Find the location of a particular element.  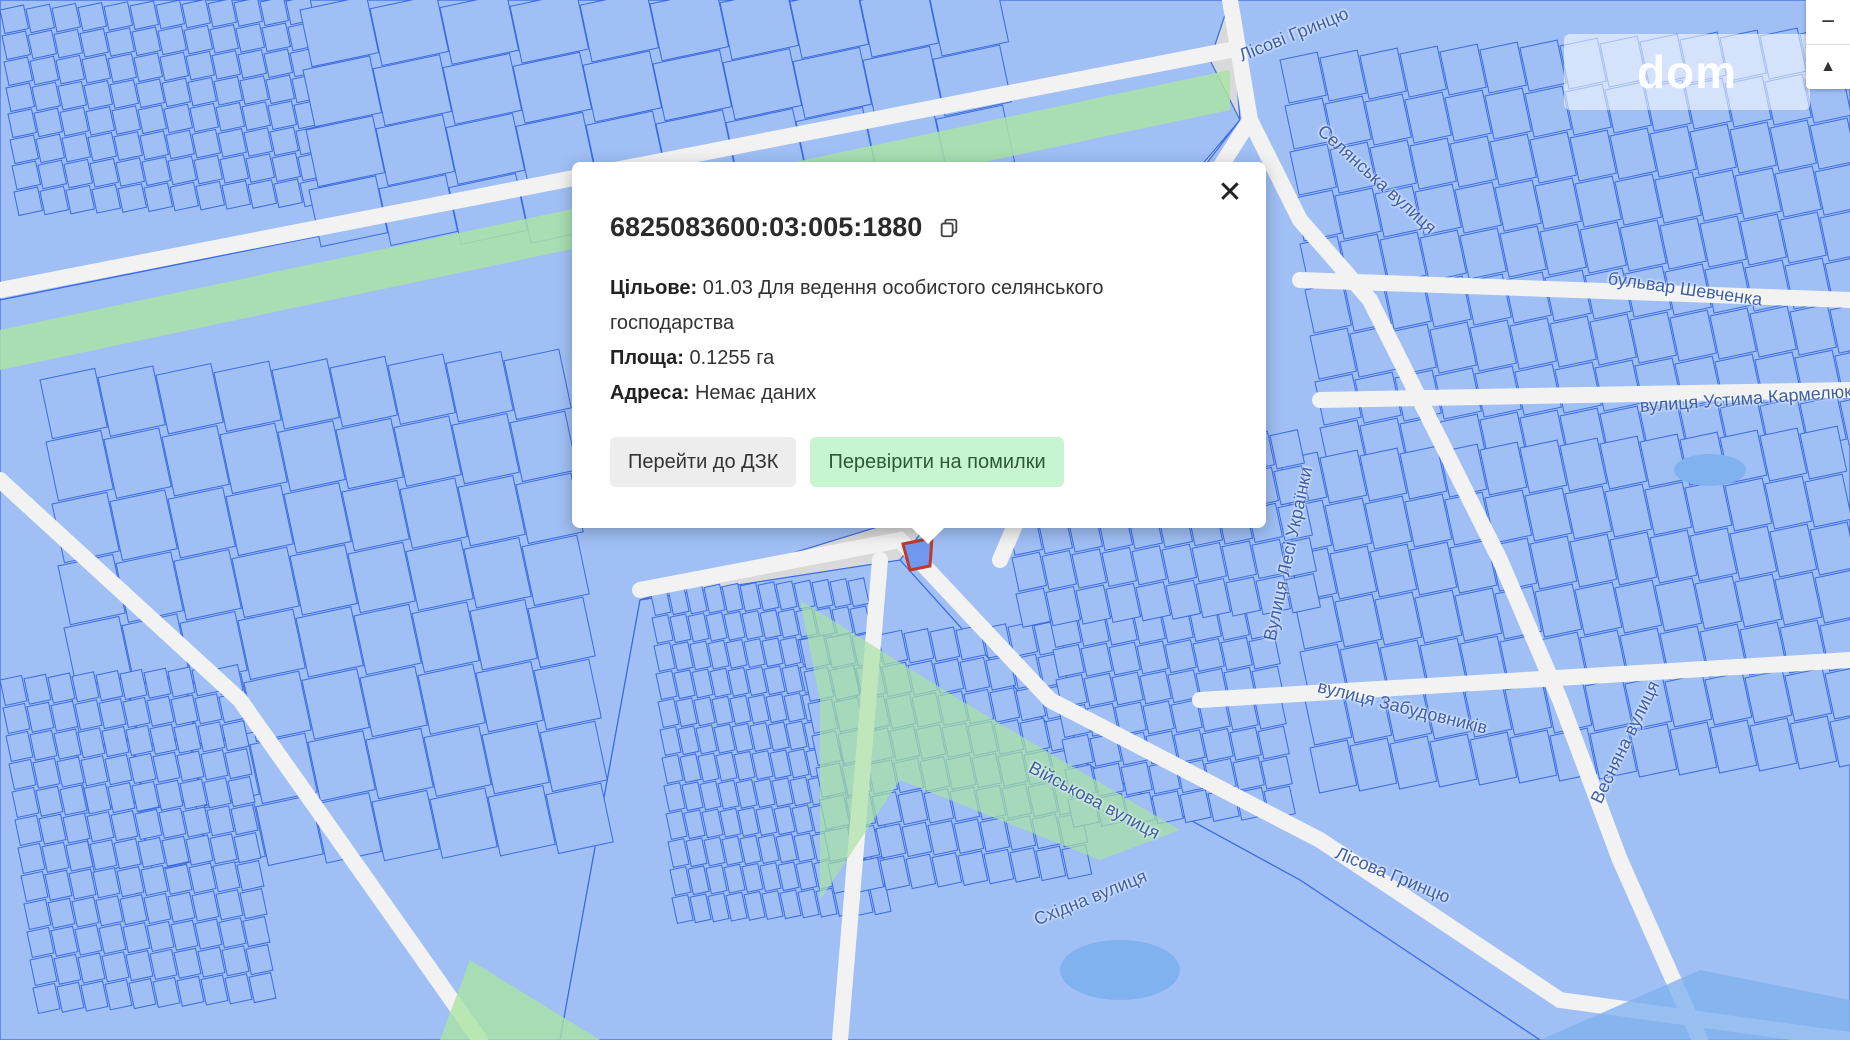

purpose-label: Цільове: is located at coordinates (654, 288).